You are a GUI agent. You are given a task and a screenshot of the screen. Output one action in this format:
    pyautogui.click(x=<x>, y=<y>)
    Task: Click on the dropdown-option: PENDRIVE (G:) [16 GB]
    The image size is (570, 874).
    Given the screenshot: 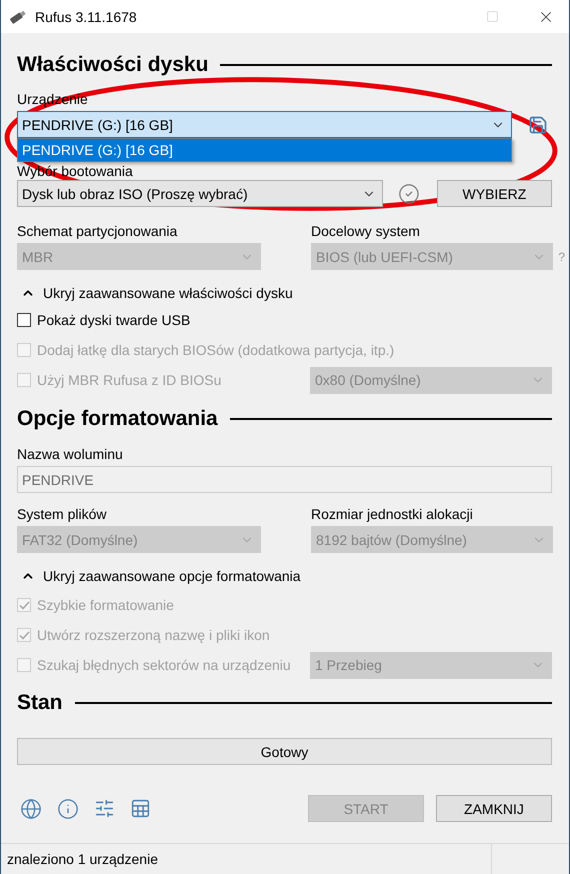 What is the action you would take?
    pyautogui.click(x=264, y=150)
    